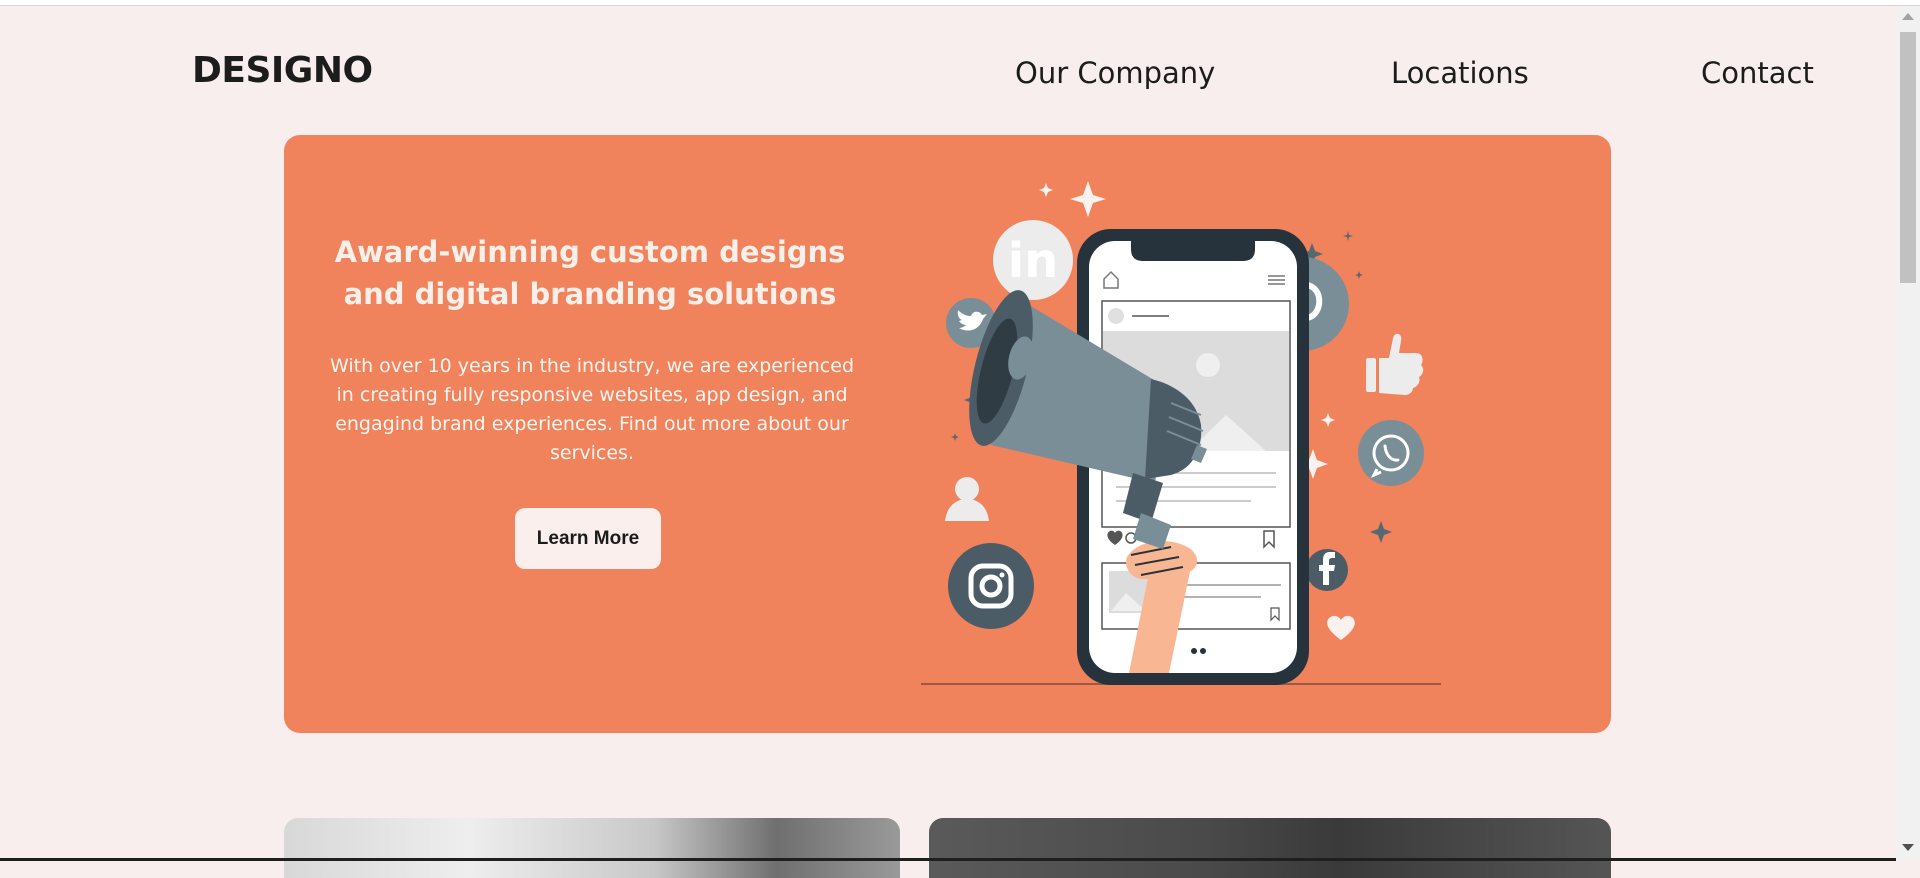 This screenshot has width=1920, height=878. Describe the element at coordinates (592, 848) in the screenshot. I see `service-card-web-design` at that location.